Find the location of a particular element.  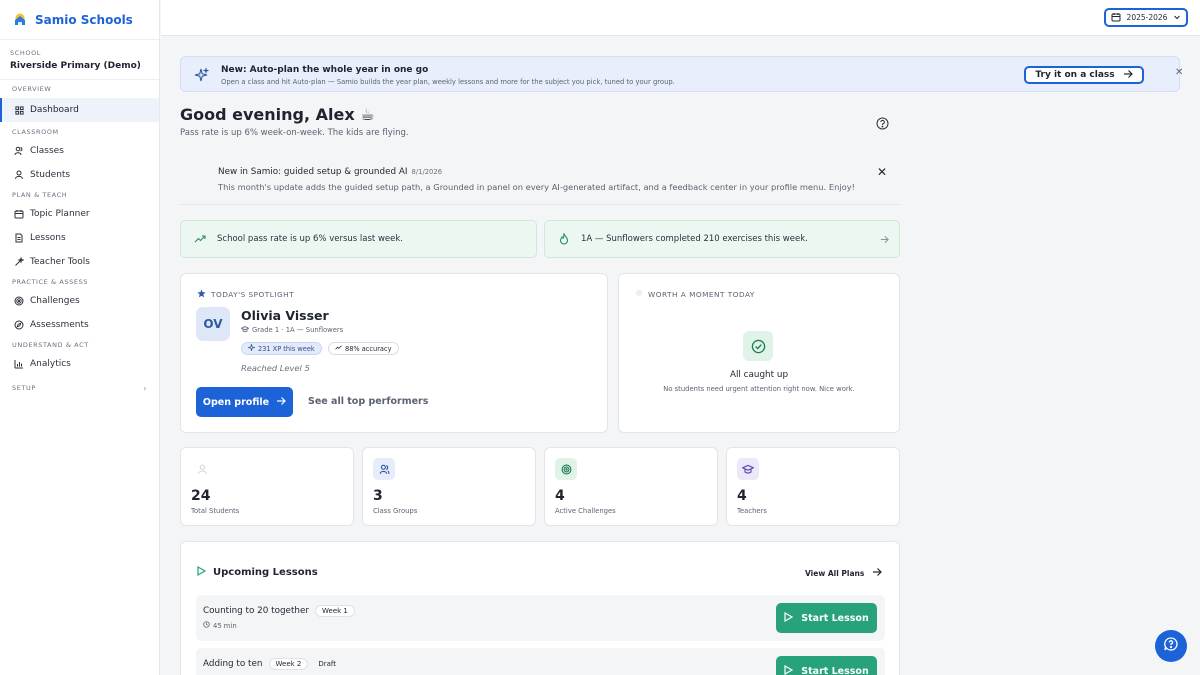

open-profile-button: Open profile is located at coordinates (244, 402).